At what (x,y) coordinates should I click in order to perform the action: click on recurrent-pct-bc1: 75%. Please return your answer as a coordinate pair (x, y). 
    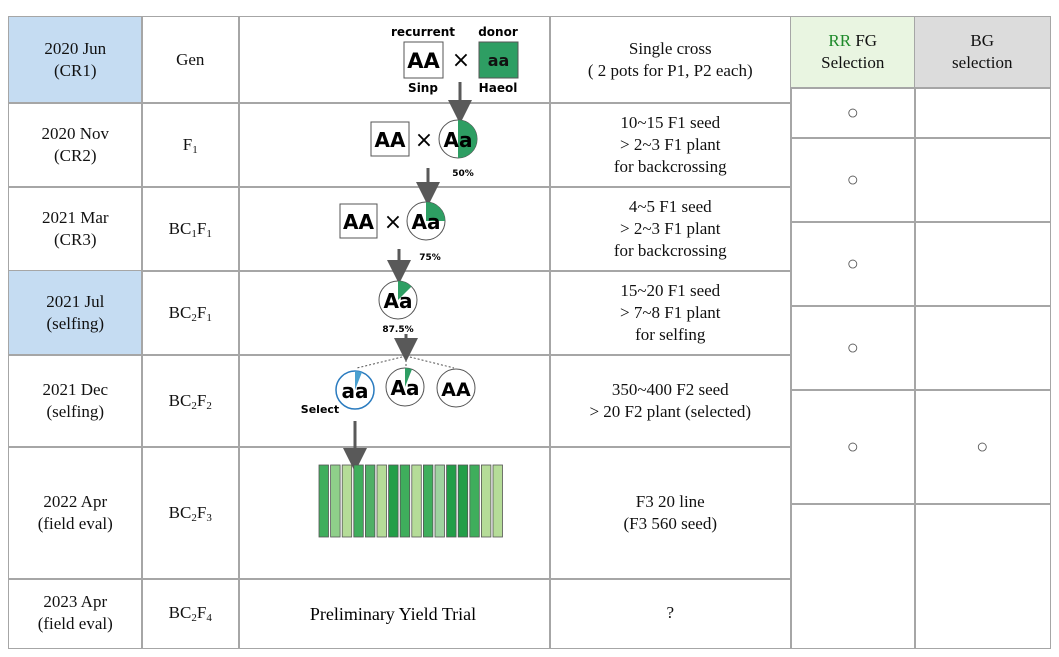
    Looking at the image, I should click on (430, 258).